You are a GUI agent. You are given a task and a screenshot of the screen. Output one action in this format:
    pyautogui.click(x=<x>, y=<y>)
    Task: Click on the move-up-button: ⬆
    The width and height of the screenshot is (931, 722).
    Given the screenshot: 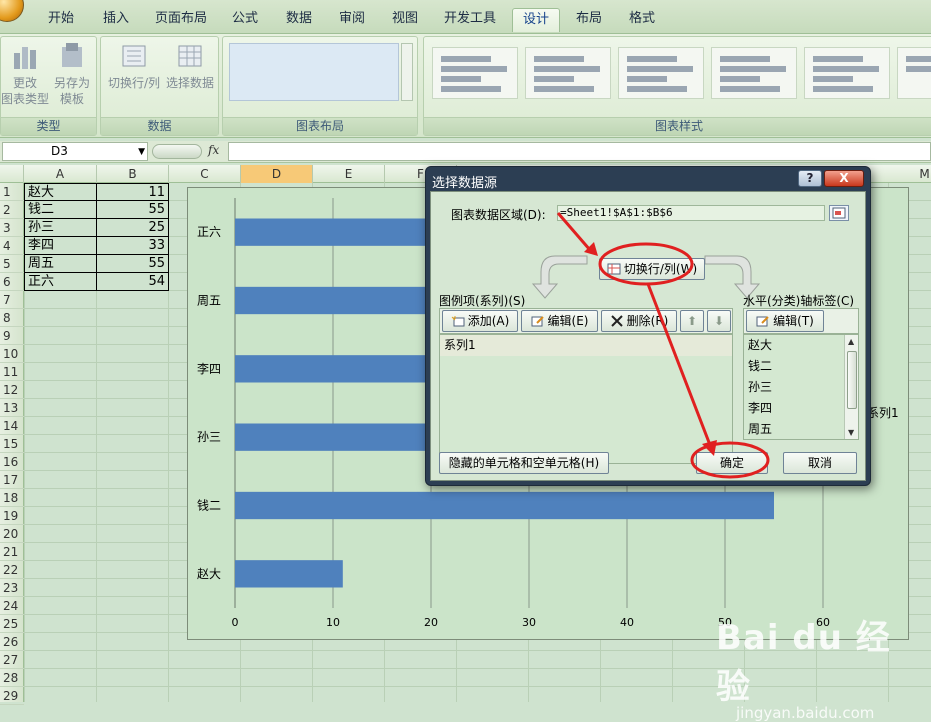 What is the action you would take?
    pyautogui.click(x=692, y=321)
    